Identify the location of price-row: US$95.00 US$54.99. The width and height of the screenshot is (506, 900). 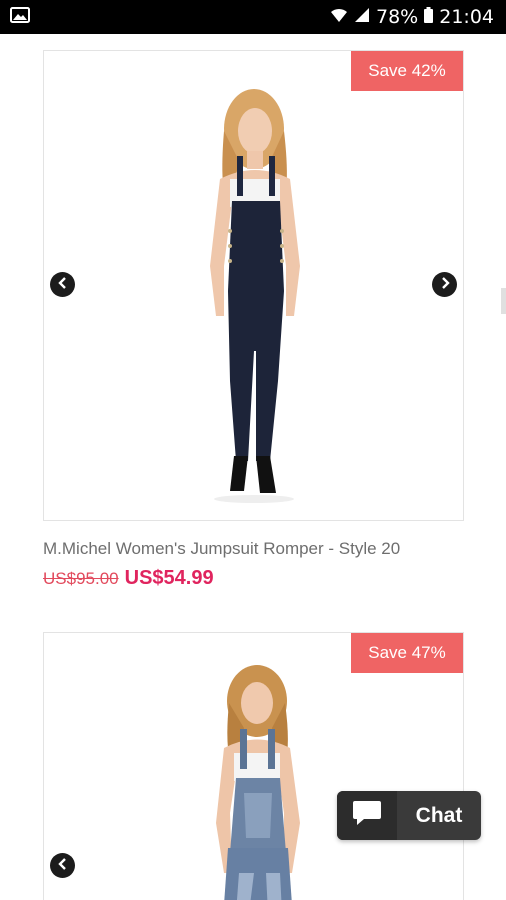
(253, 578).